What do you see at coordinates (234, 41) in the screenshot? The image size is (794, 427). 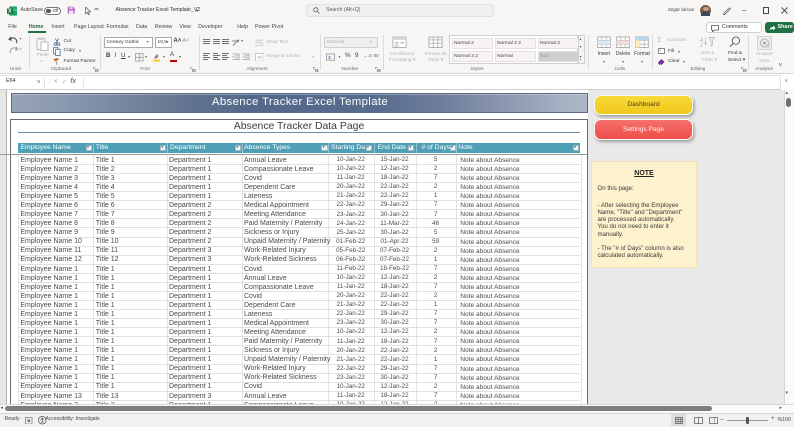 I see `svg-text: ab` at bounding box center [234, 41].